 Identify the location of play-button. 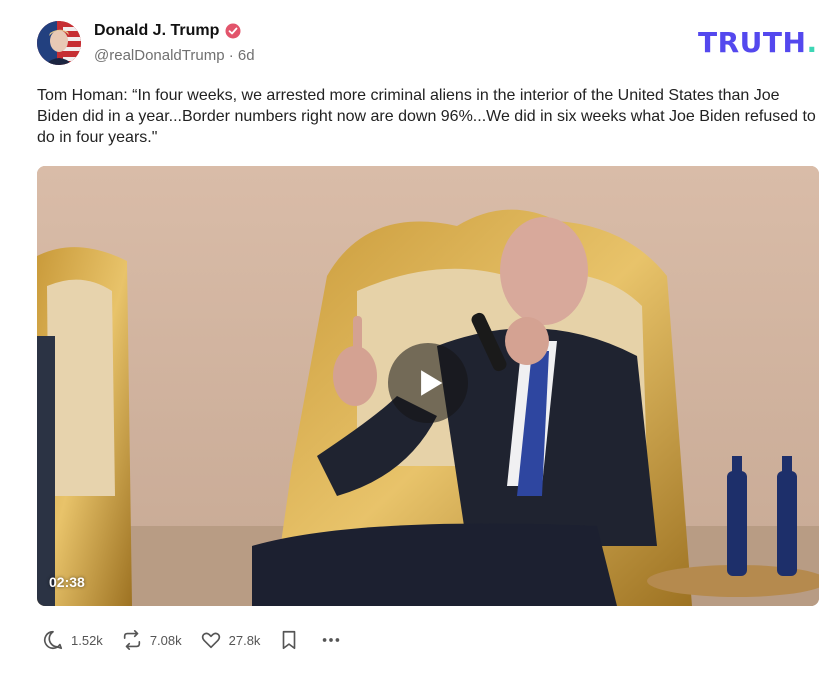
(428, 383).